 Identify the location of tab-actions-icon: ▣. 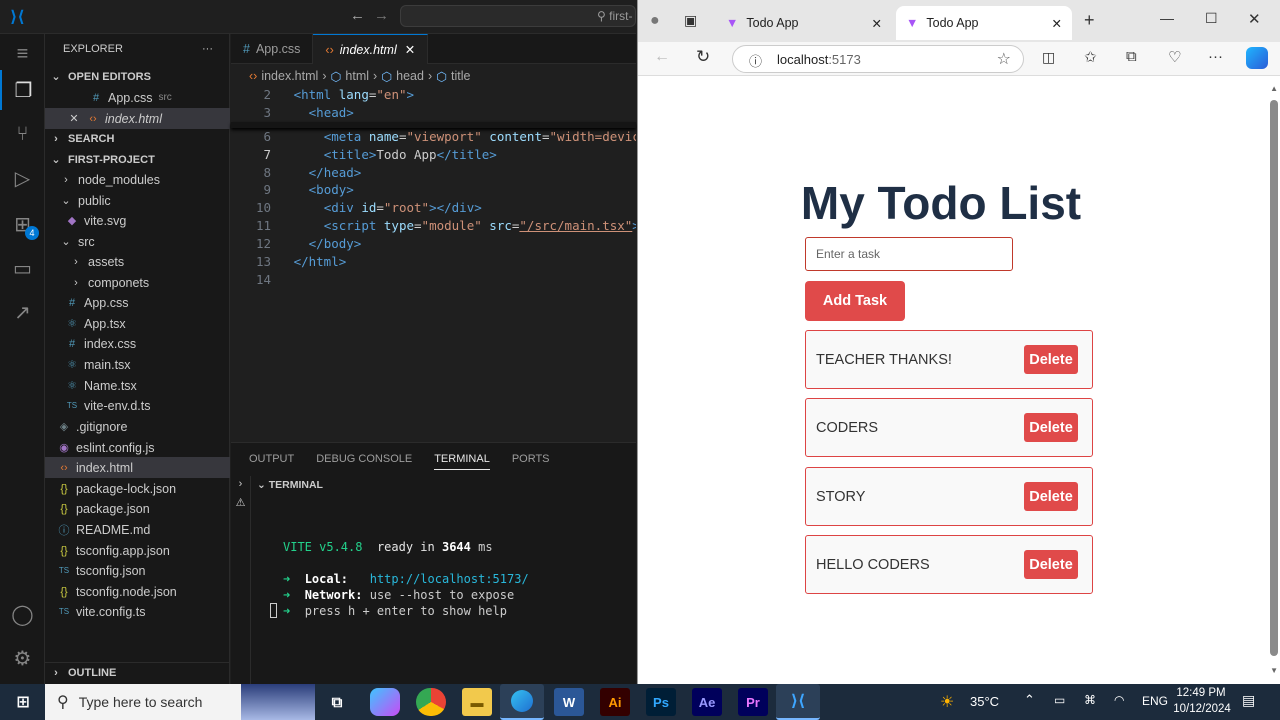
(690, 20).